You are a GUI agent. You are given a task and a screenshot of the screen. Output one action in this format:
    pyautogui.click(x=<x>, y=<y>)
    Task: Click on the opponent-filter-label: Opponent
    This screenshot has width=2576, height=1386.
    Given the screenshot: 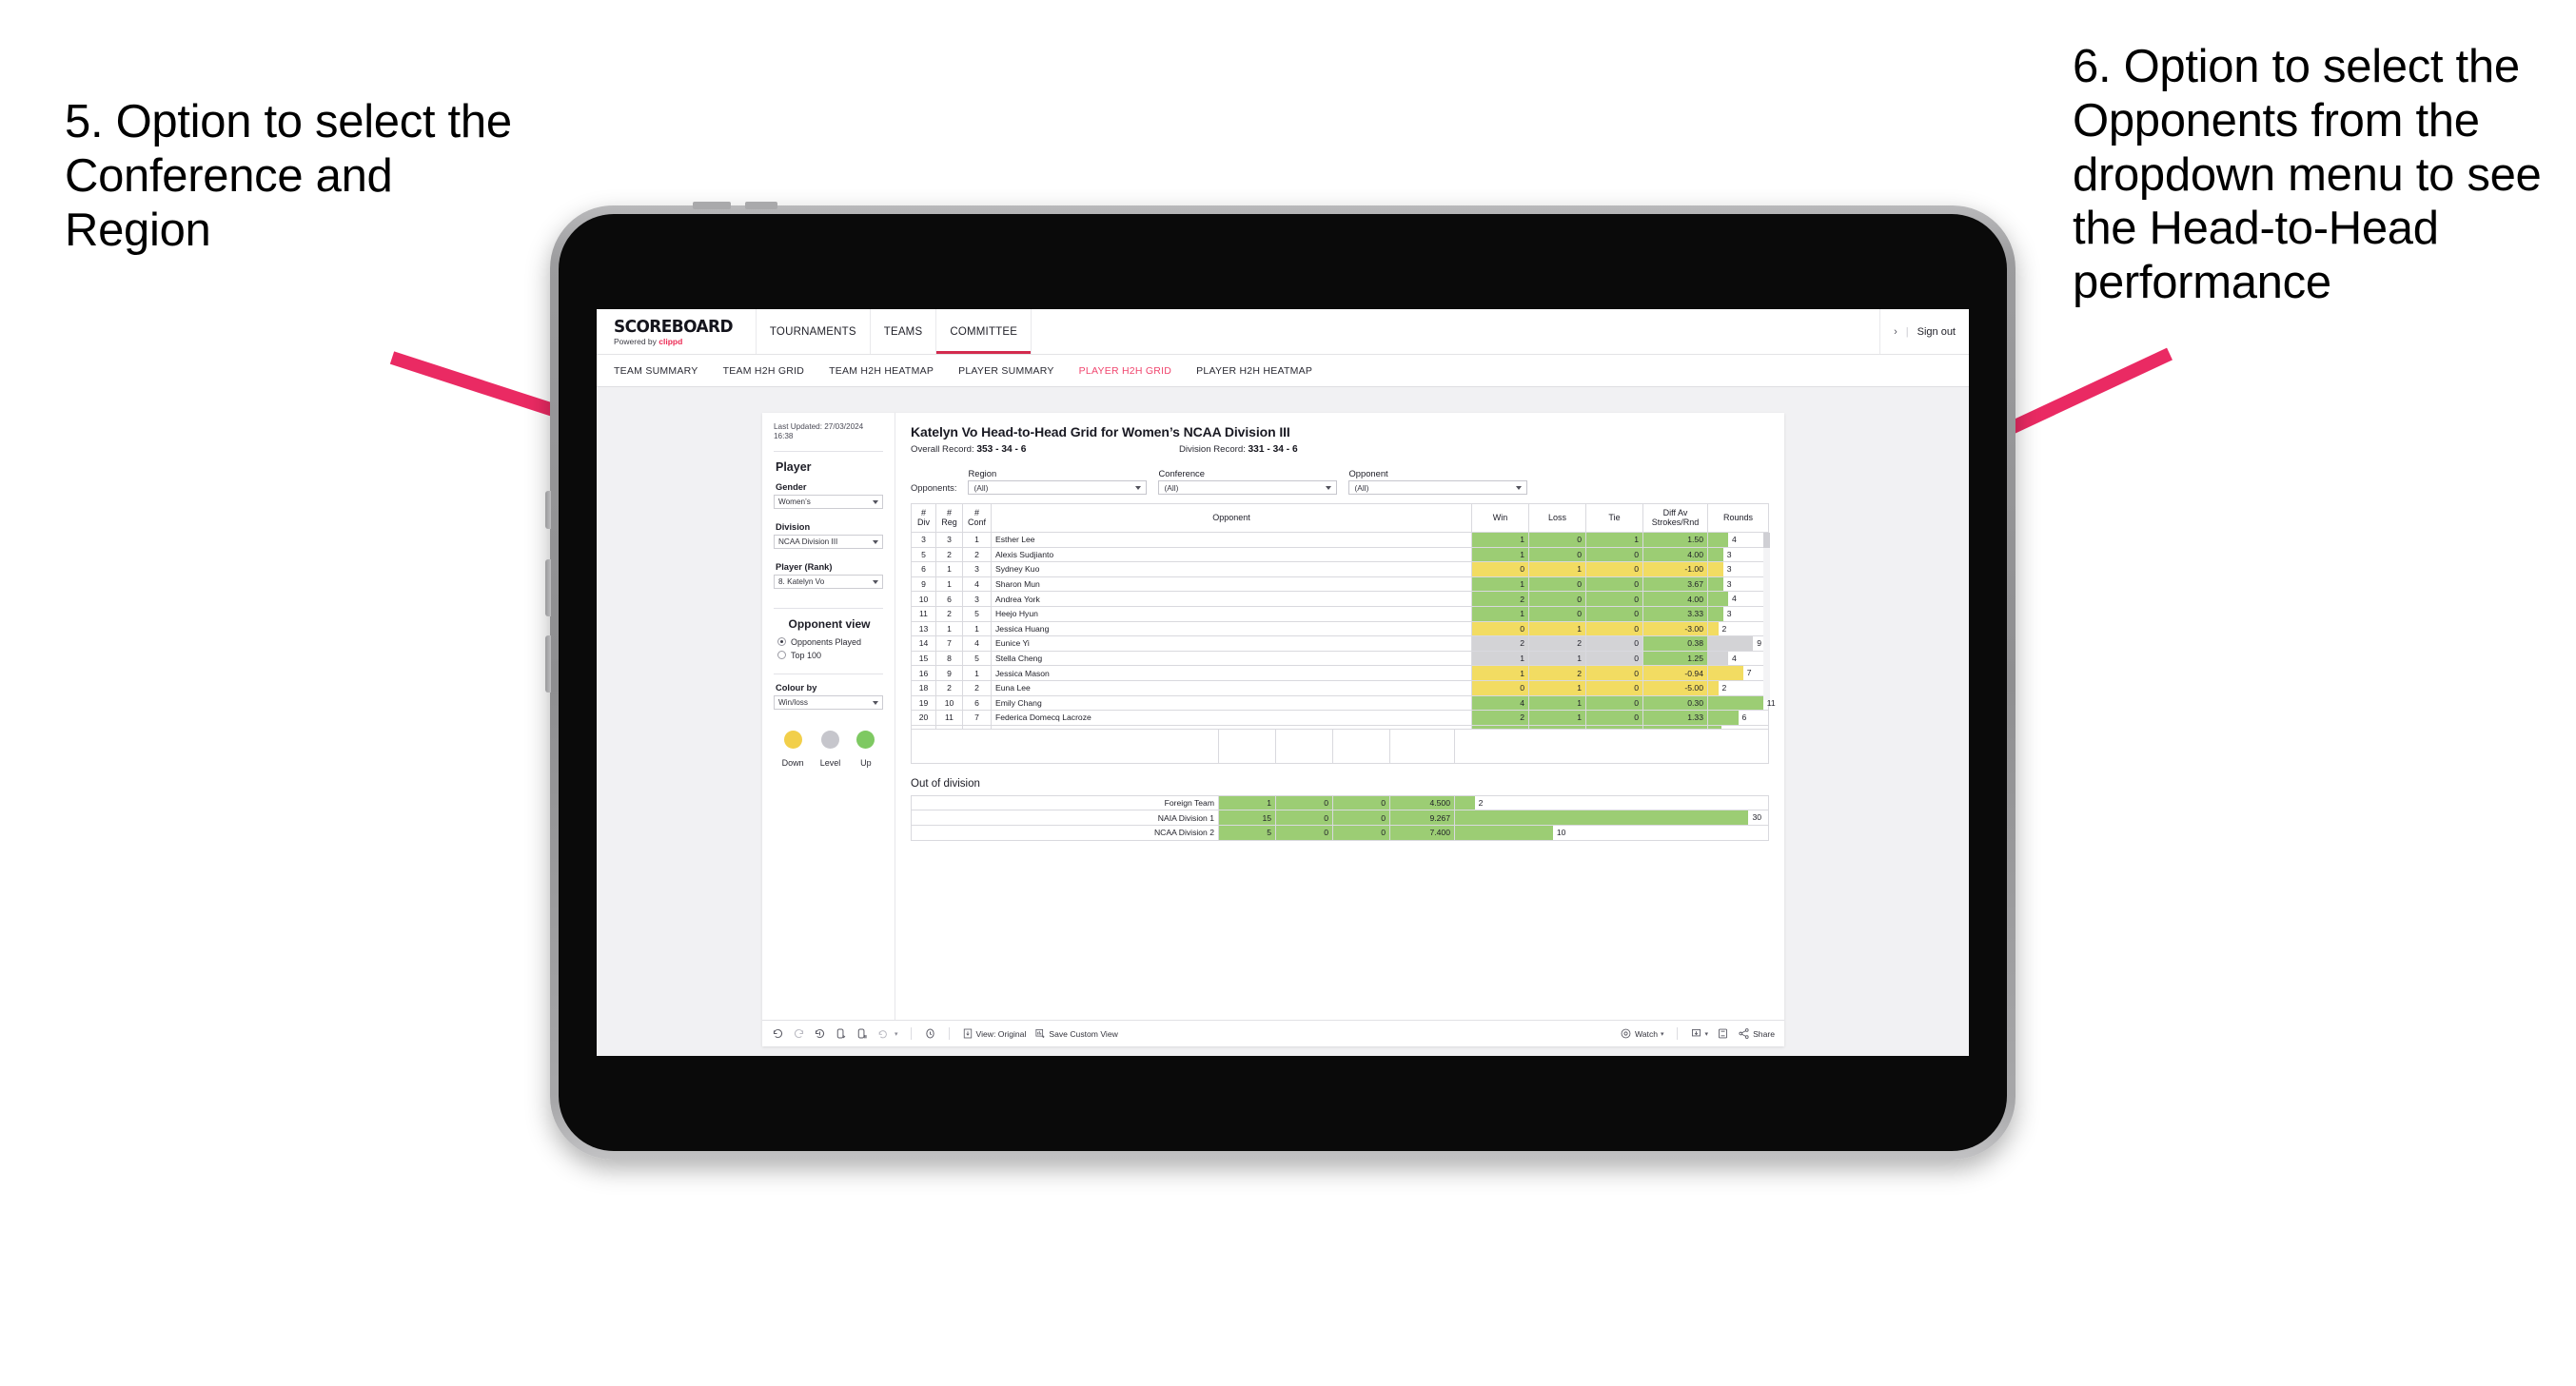 What is the action you would take?
    pyautogui.click(x=1368, y=473)
    